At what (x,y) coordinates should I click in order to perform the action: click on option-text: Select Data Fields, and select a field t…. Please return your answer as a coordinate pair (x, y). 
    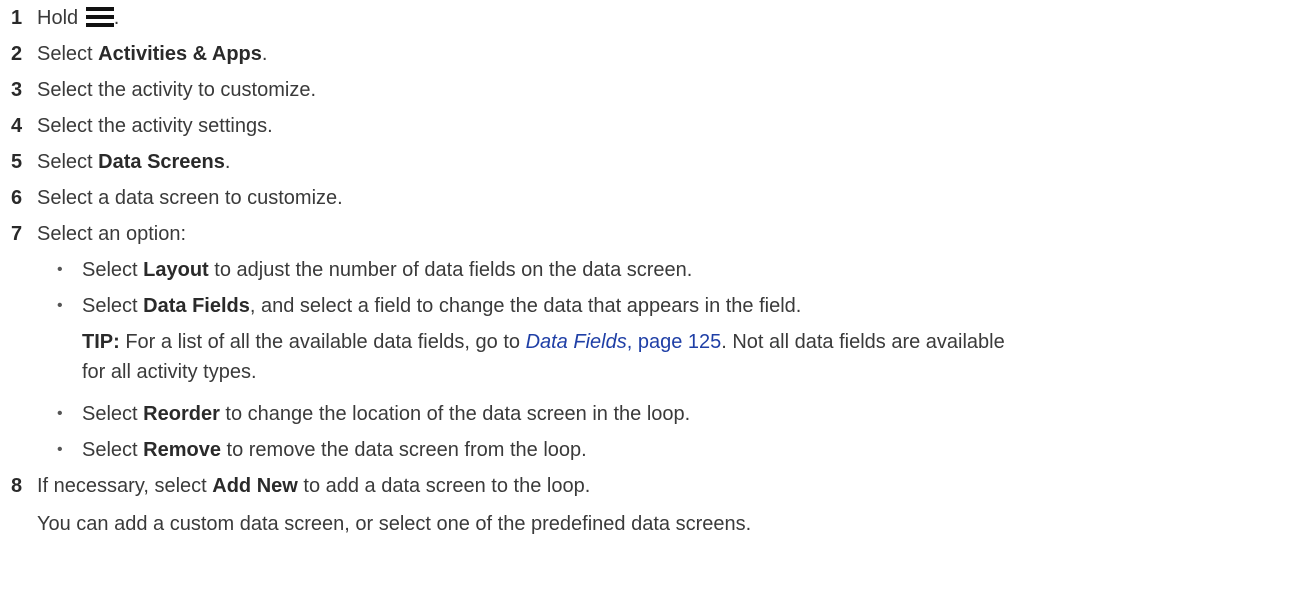
    Looking at the image, I should click on (441, 306).